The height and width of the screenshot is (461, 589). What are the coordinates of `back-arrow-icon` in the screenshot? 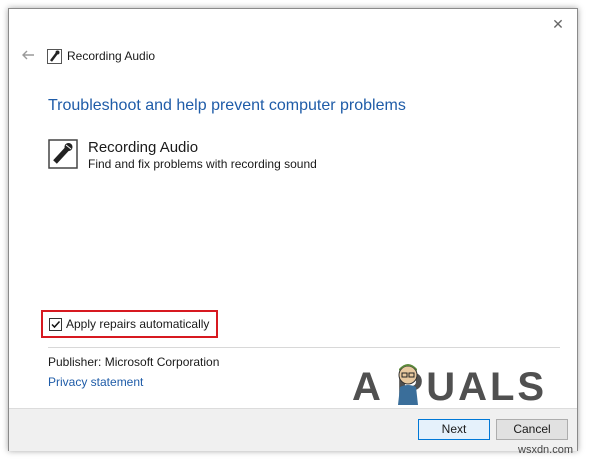 It's located at (28, 55).